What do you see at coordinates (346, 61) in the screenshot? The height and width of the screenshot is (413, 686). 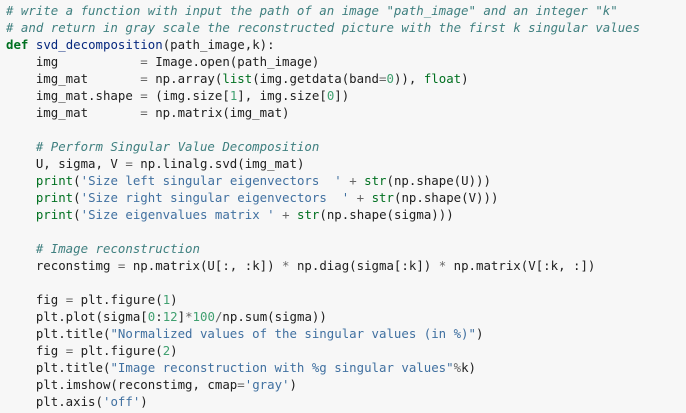 I see `code-line: img = Image.open(path_image)` at bounding box center [346, 61].